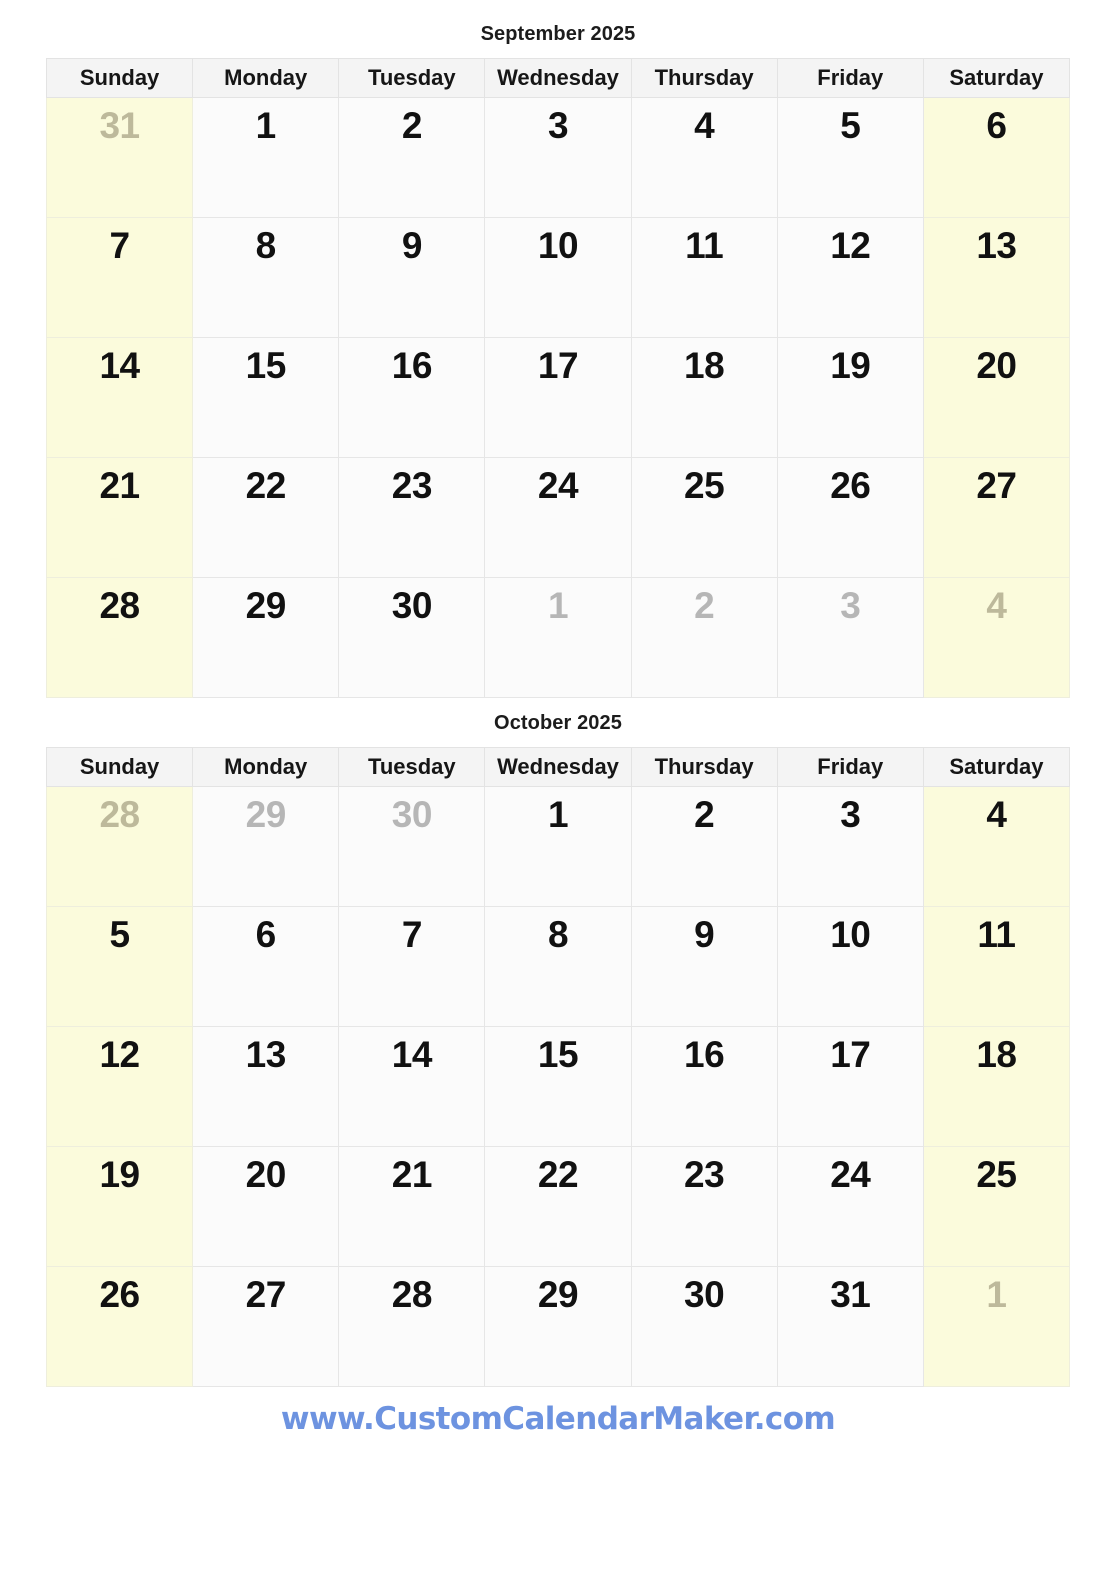  What do you see at coordinates (558, 1419) in the screenshot?
I see `custom-calendar-maker-link: www.CustomCalendarMaker.com` at bounding box center [558, 1419].